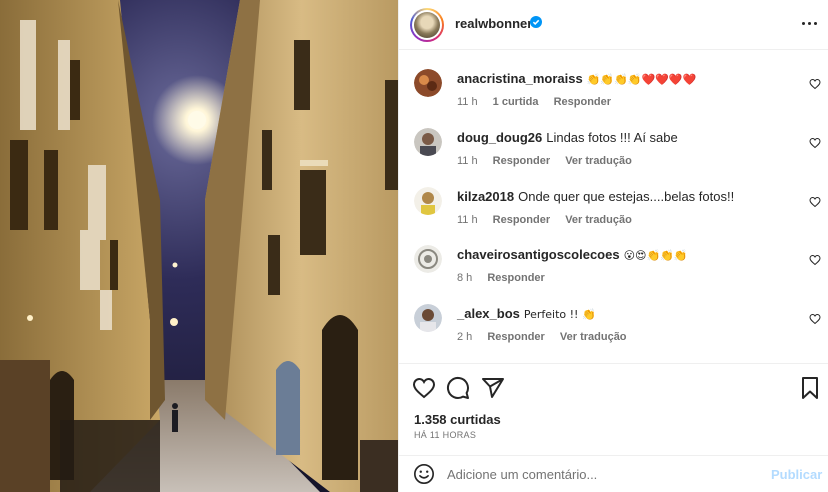 This screenshot has height=492, width=828. I want to click on publish-button: Publicar, so click(796, 474).